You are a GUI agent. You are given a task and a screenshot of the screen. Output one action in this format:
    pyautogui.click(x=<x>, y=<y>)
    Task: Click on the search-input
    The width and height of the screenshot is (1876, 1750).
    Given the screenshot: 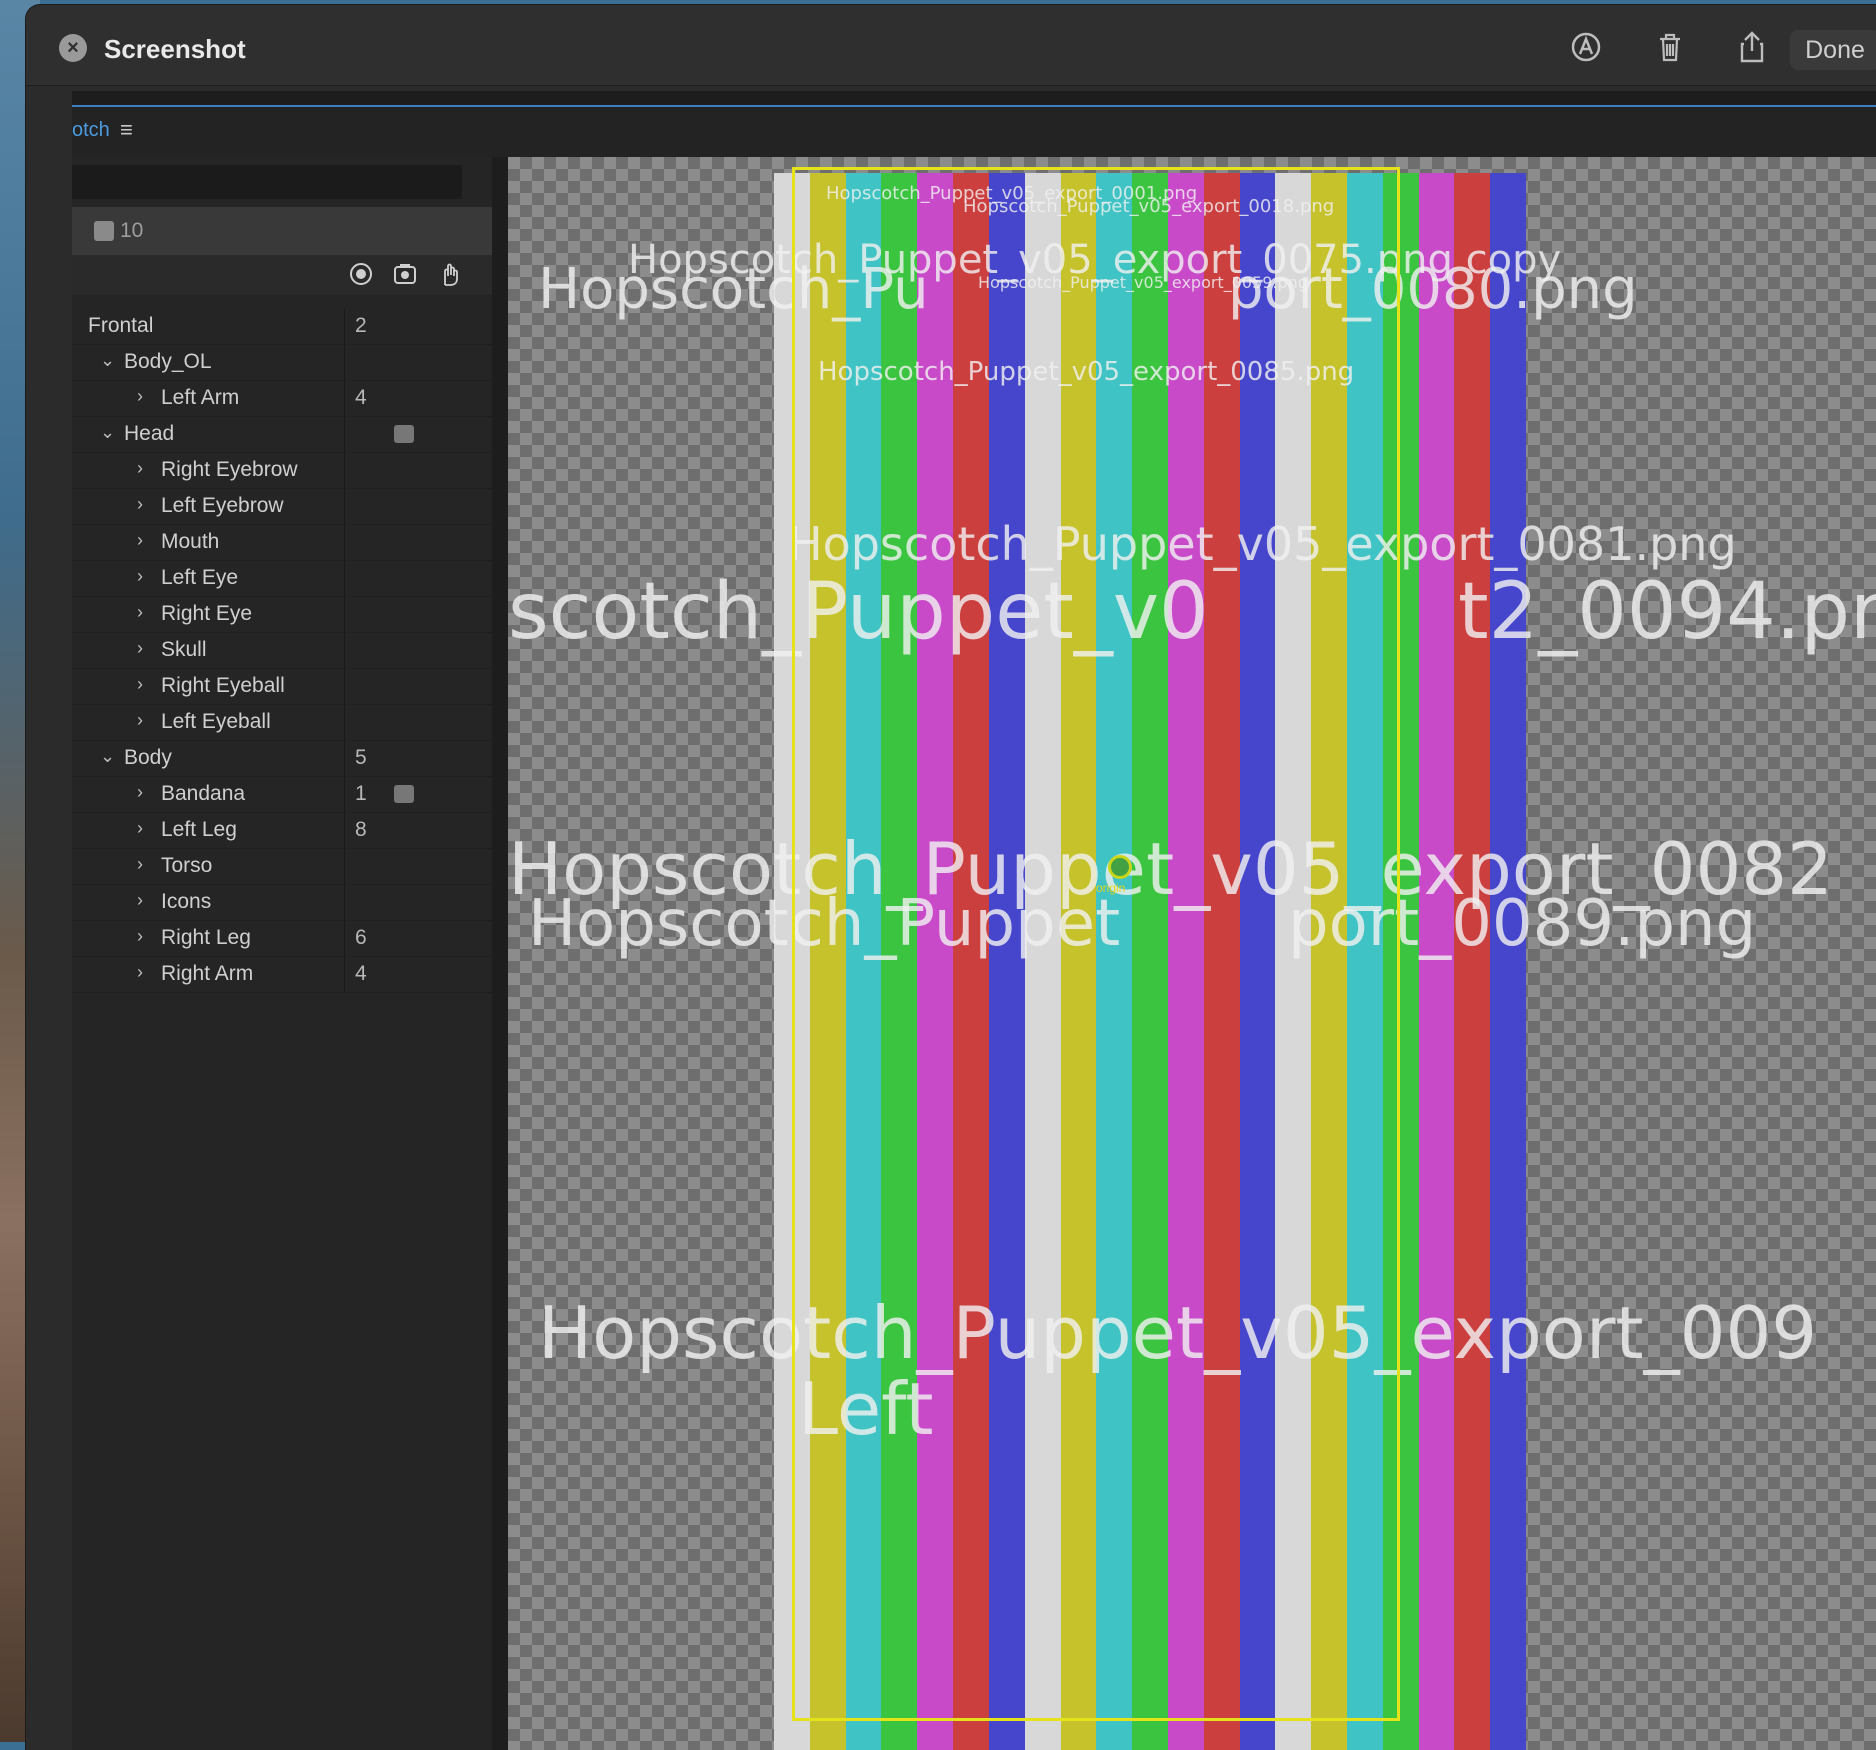 What is the action you would take?
    pyautogui.click(x=267, y=182)
    